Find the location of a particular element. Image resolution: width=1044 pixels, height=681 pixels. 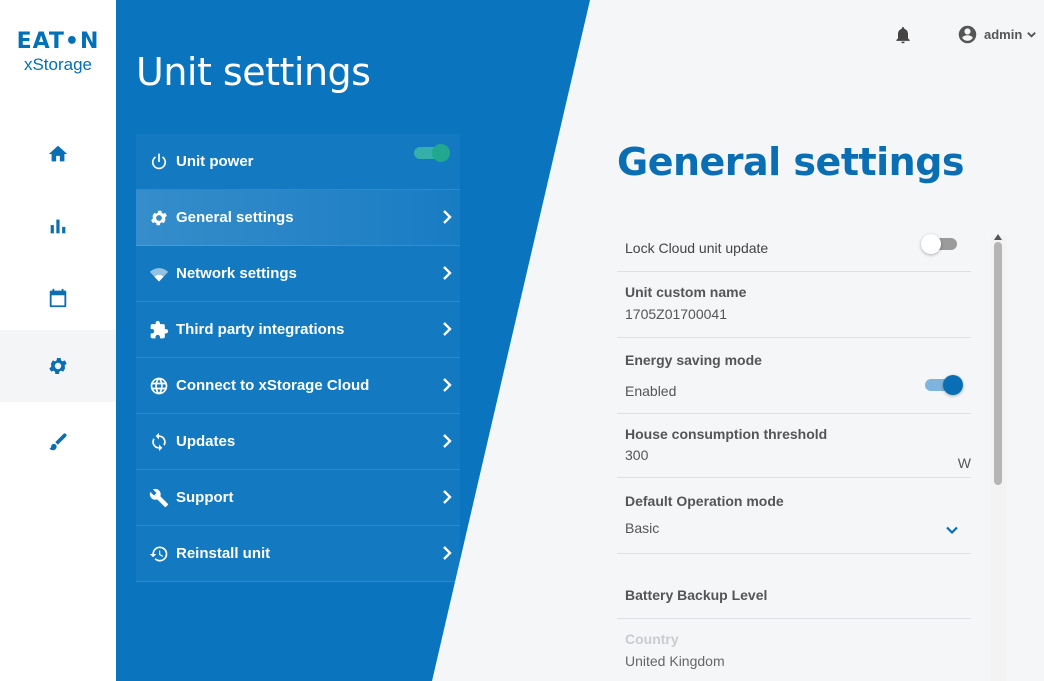

setting-value: Enabled is located at coordinates (651, 391).